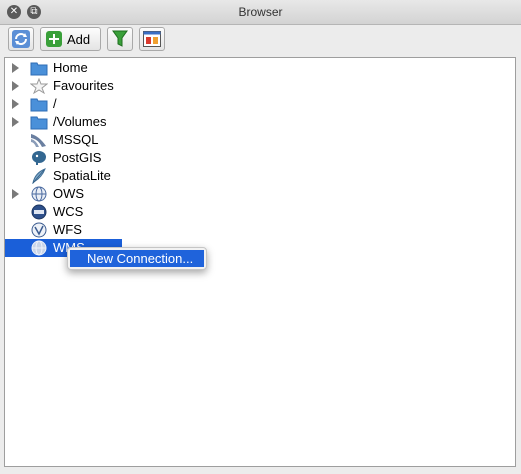 The height and width of the screenshot is (474, 521). Describe the element at coordinates (39, 212) in the screenshot. I see `wcs-globe-icon` at that location.